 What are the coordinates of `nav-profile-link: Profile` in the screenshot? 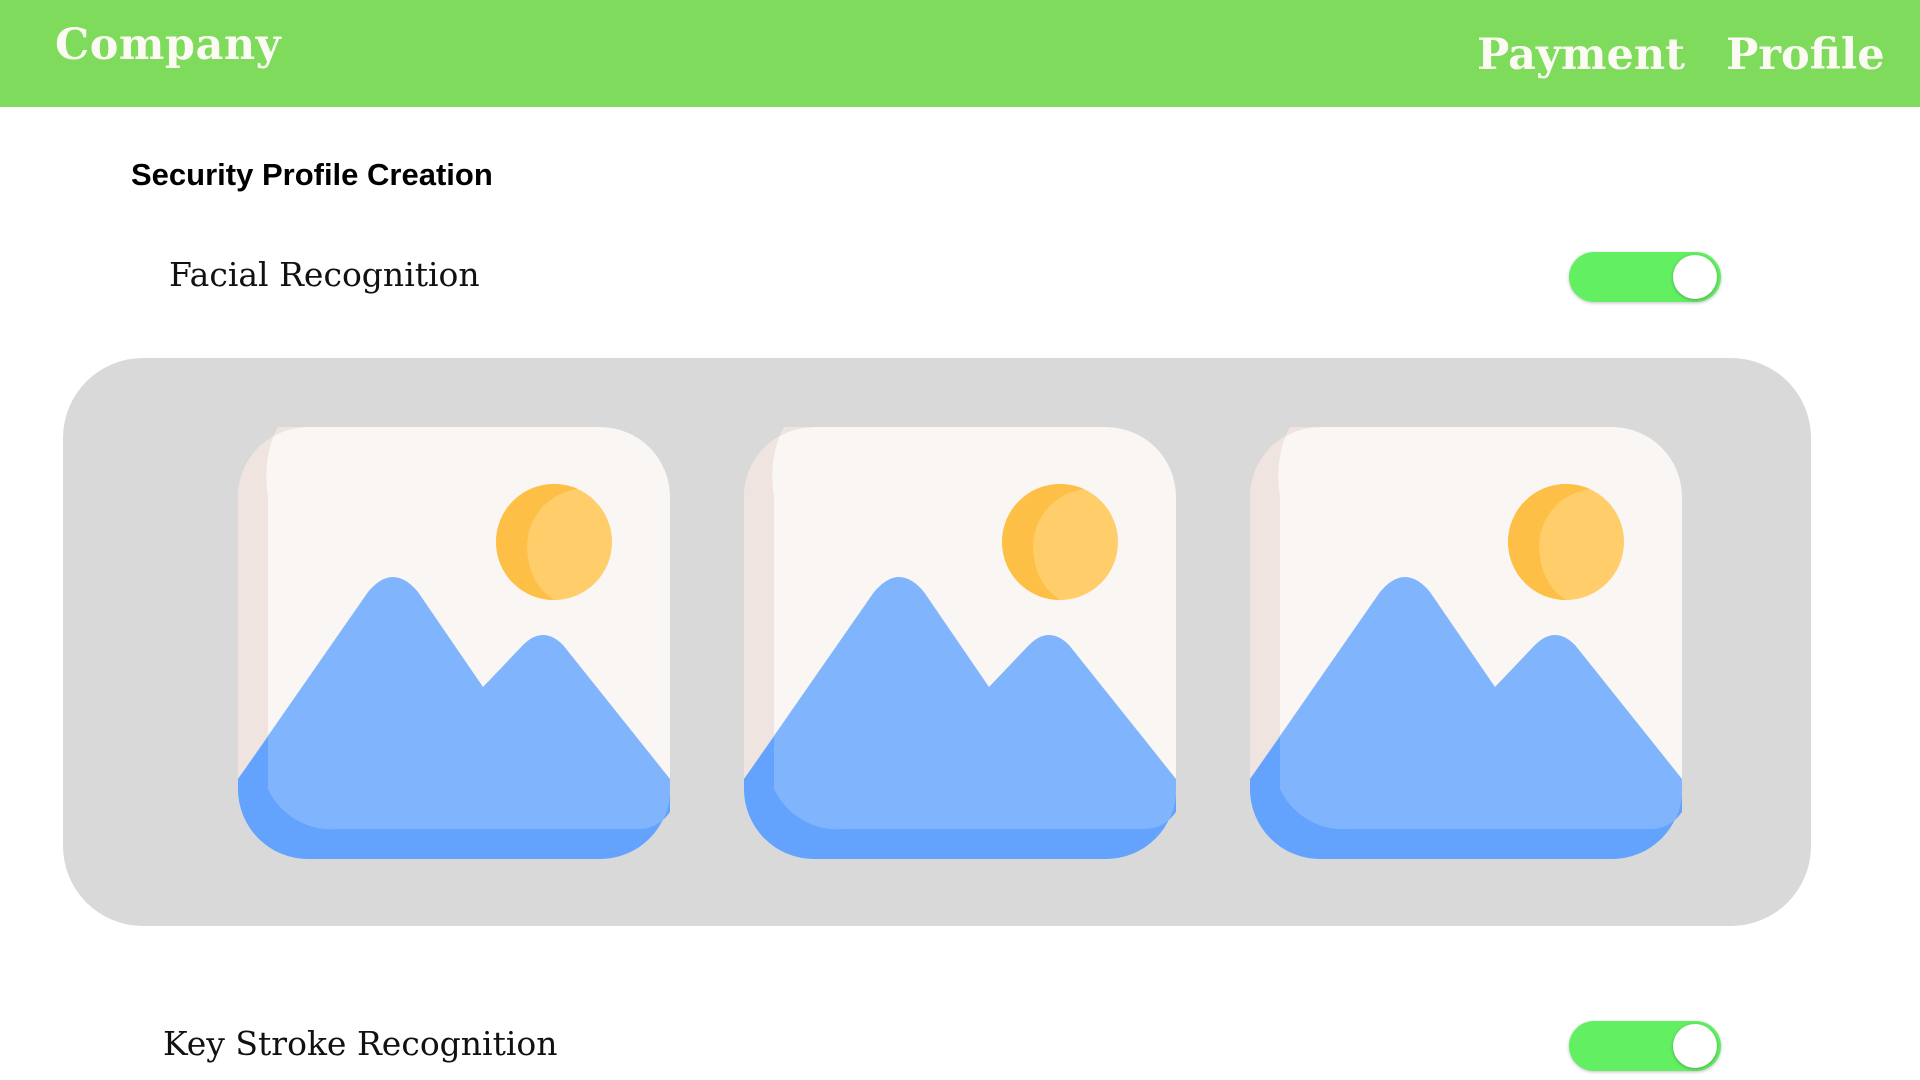 It's located at (1805, 55).